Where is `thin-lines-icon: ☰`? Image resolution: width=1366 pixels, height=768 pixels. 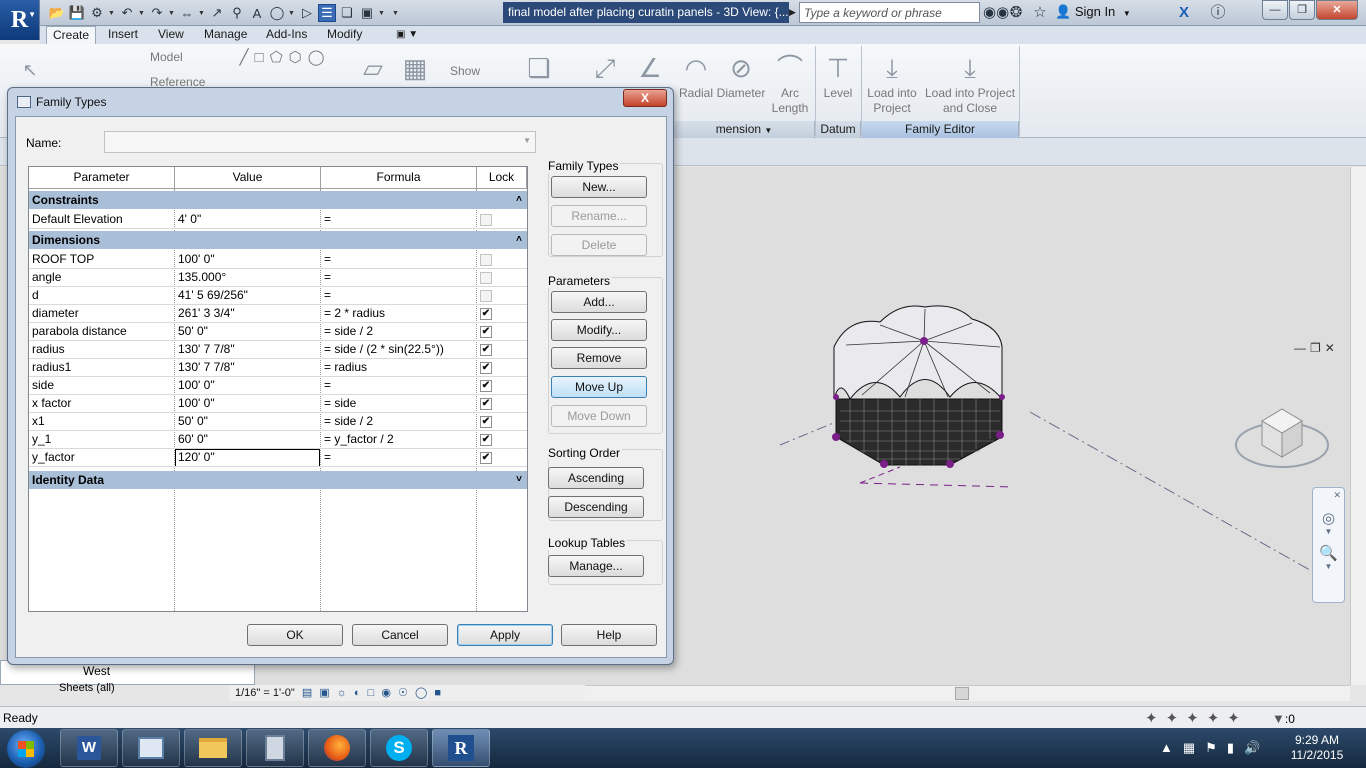
thin-lines-icon: ☰ is located at coordinates (327, 13).